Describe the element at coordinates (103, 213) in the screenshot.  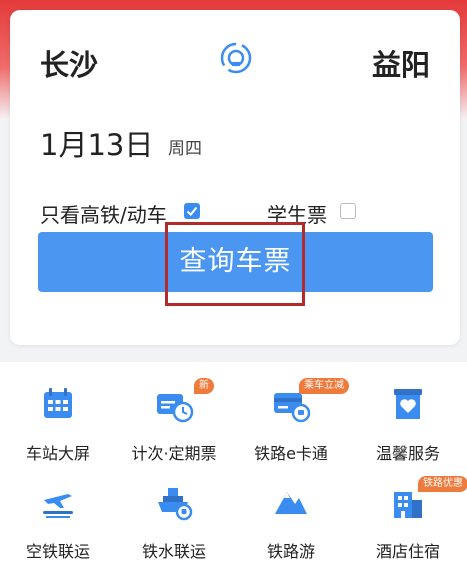
I see `high-speed-only-label: 只看高铁/动车` at that location.